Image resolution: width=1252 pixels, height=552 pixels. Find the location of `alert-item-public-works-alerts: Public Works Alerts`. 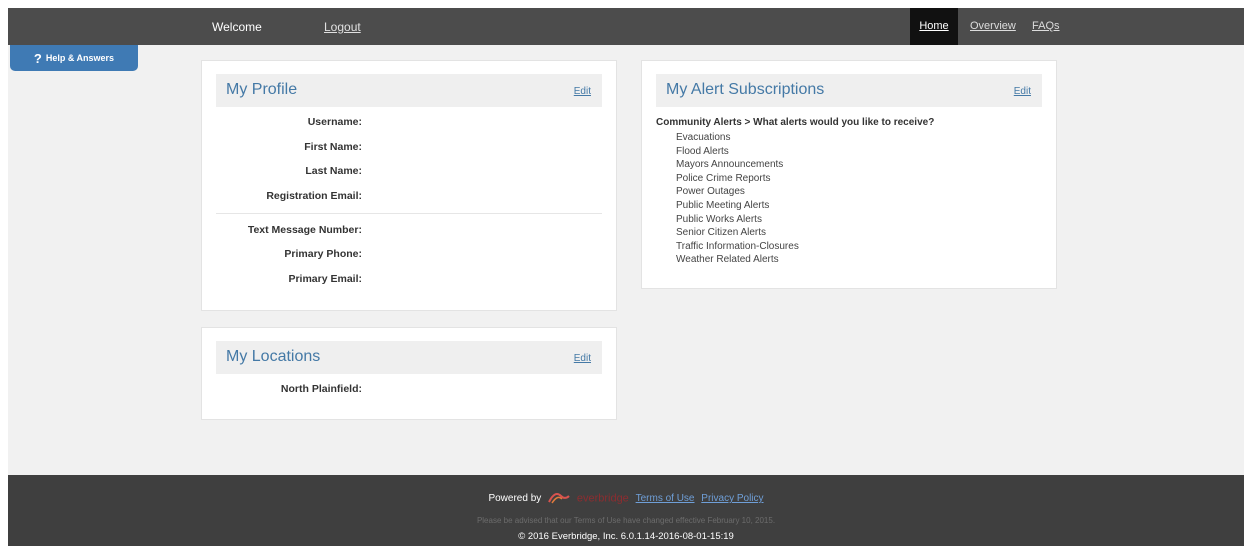

alert-item-public-works-alerts: Public Works Alerts is located at coordinates (719, 219).